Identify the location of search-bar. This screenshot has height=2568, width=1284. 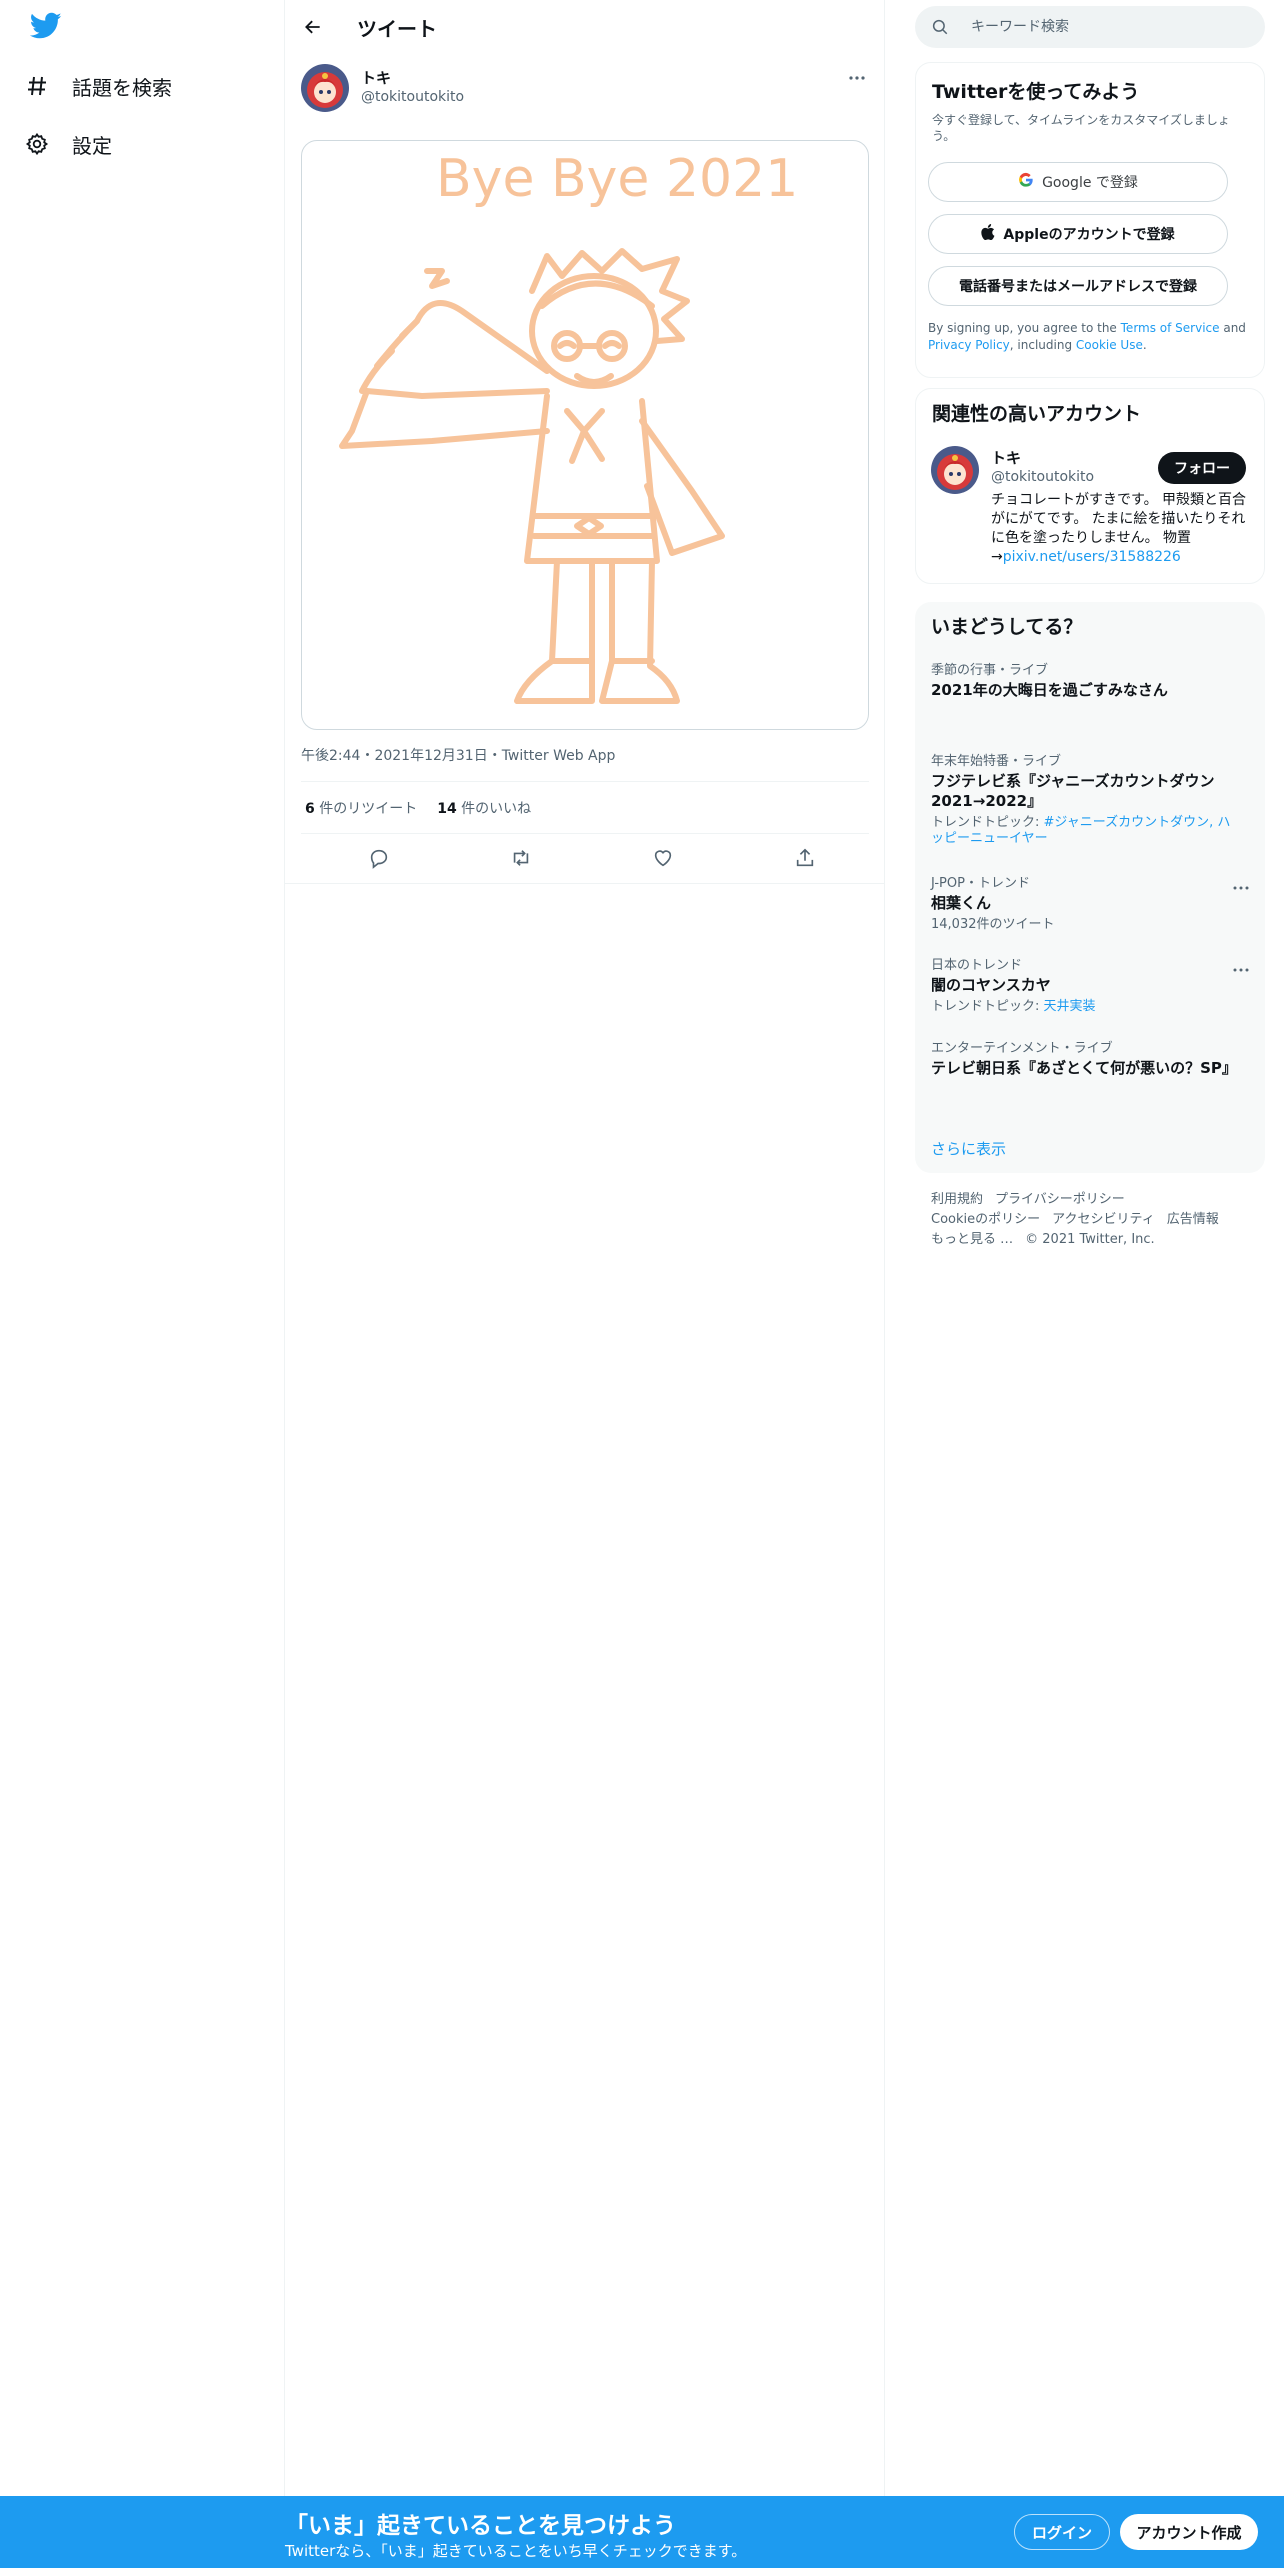
(1090, 27).